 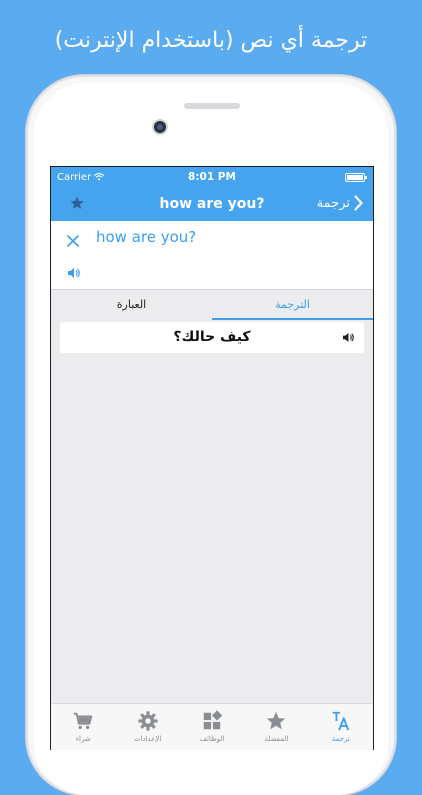 I want to click on promo-headline: ترجمة أي نص (باستخدام الإنترنت), so click(x=211, y=40).